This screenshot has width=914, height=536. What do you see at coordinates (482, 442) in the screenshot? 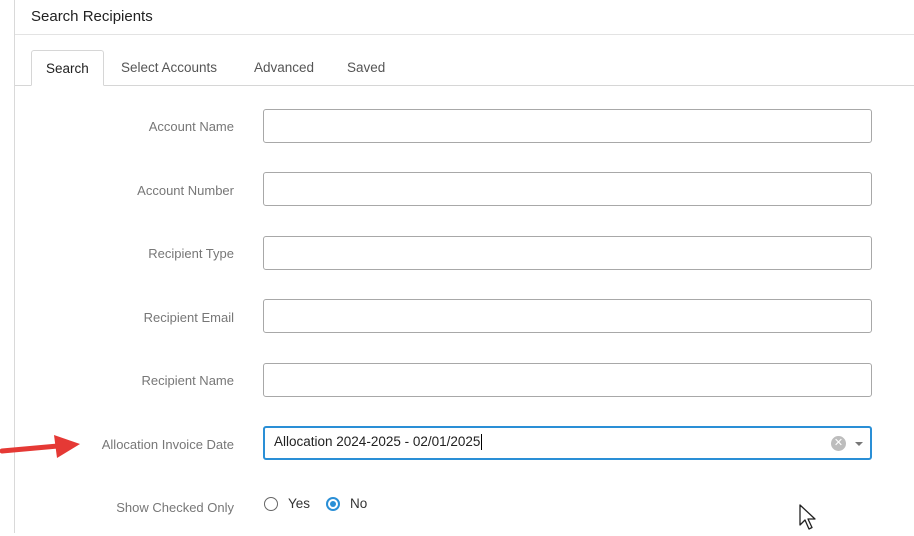
I see `text-caret` at bounding box center [482, 442].